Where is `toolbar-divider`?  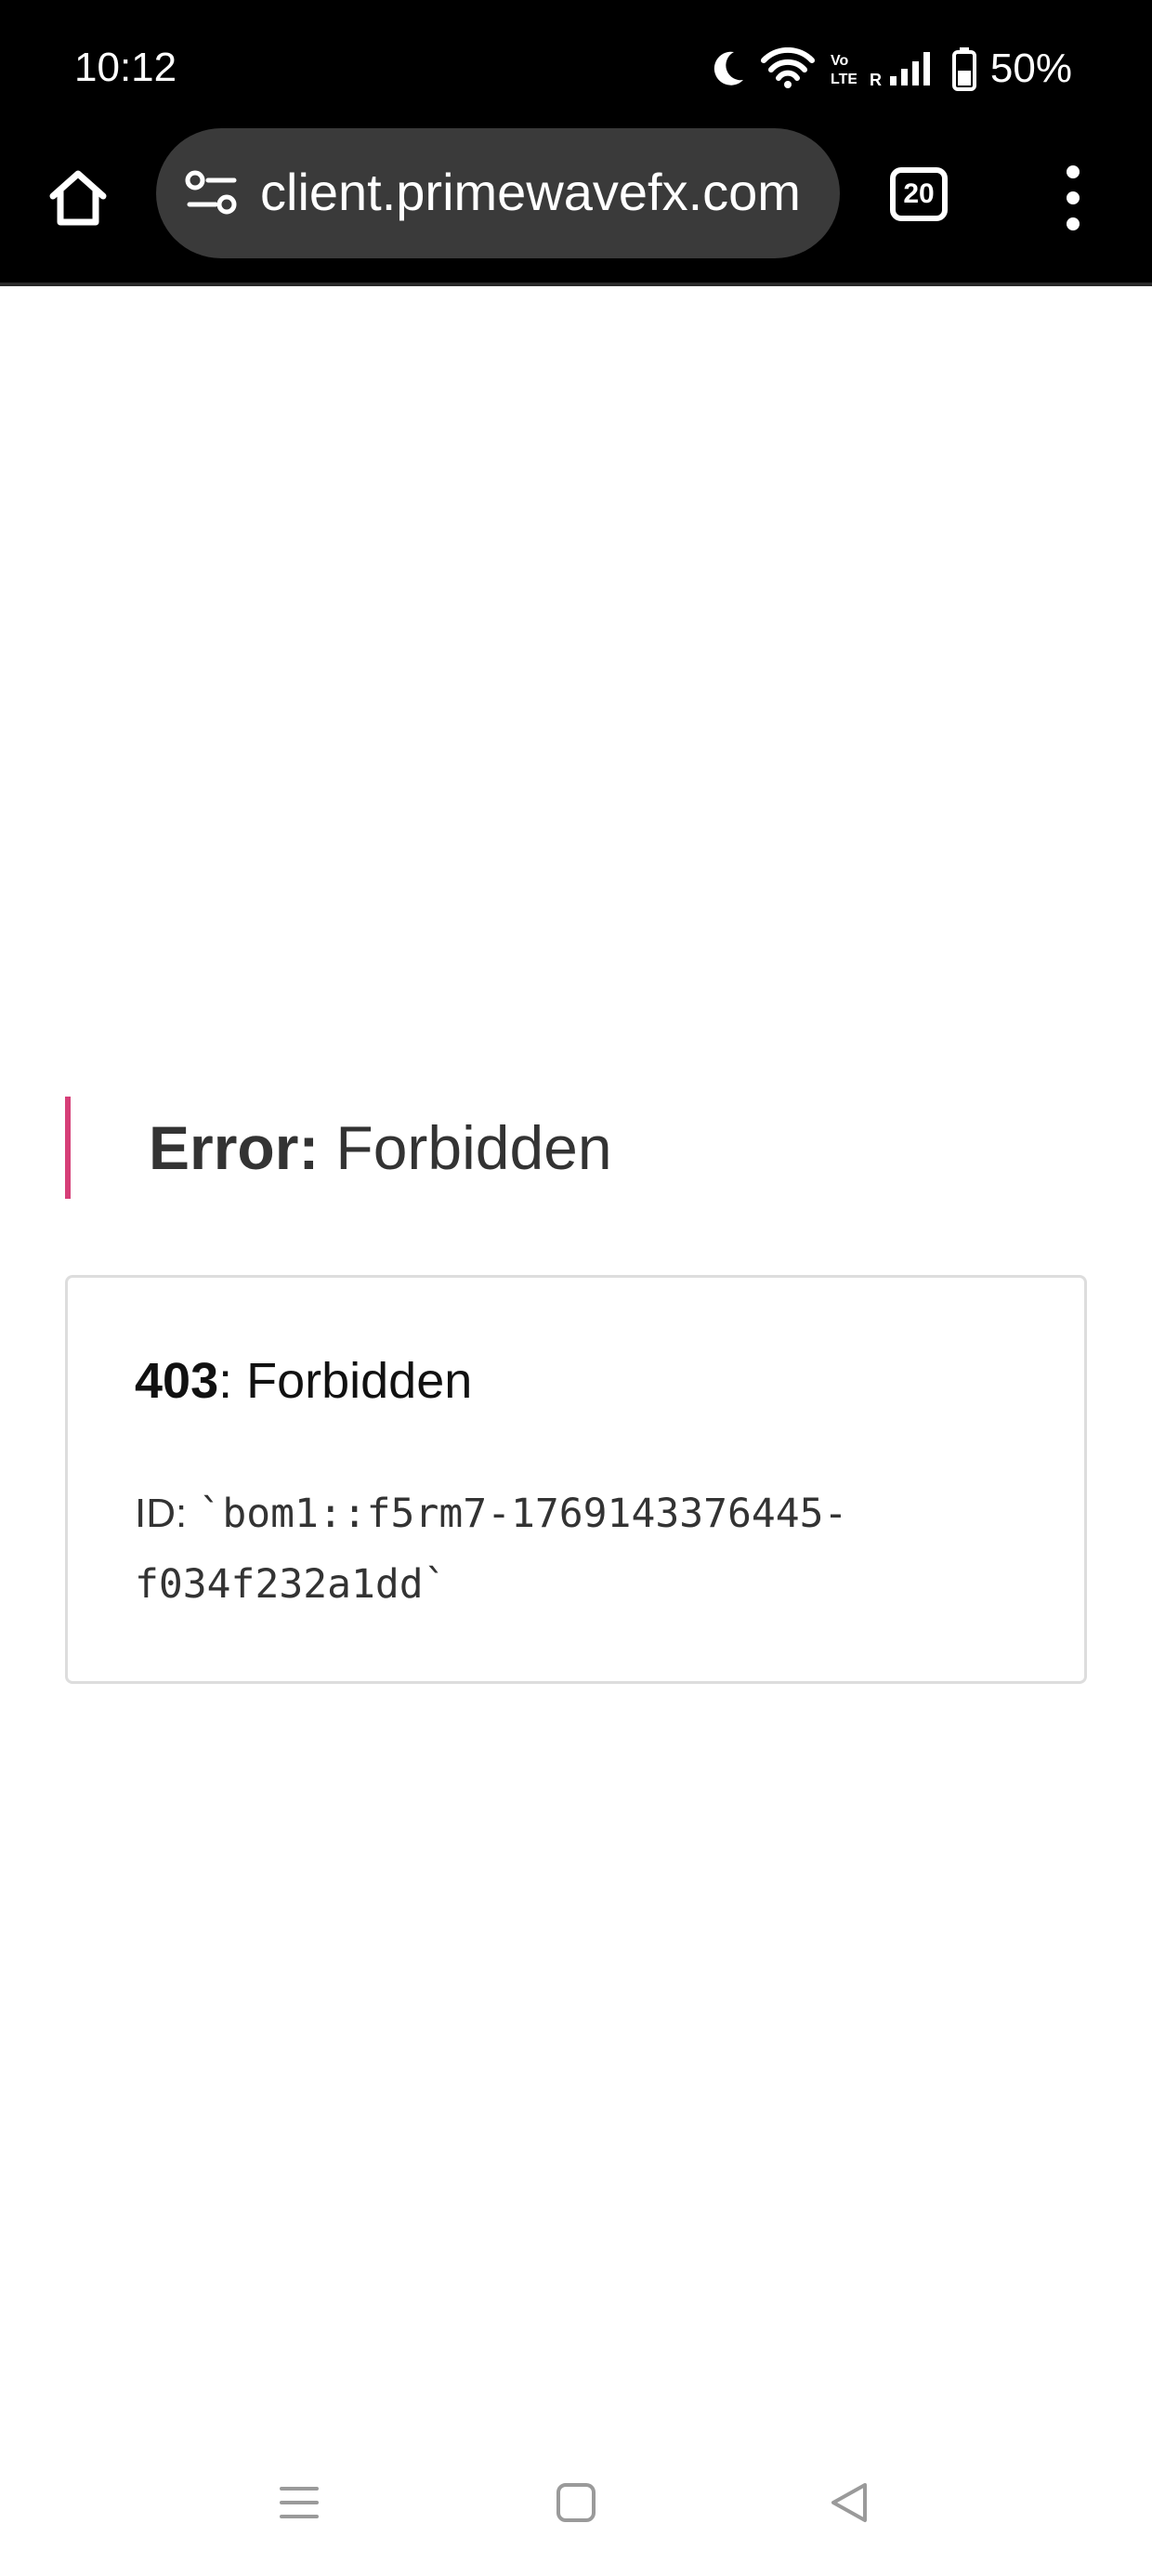 toolbar-divider is located at coordinates (576, 284).